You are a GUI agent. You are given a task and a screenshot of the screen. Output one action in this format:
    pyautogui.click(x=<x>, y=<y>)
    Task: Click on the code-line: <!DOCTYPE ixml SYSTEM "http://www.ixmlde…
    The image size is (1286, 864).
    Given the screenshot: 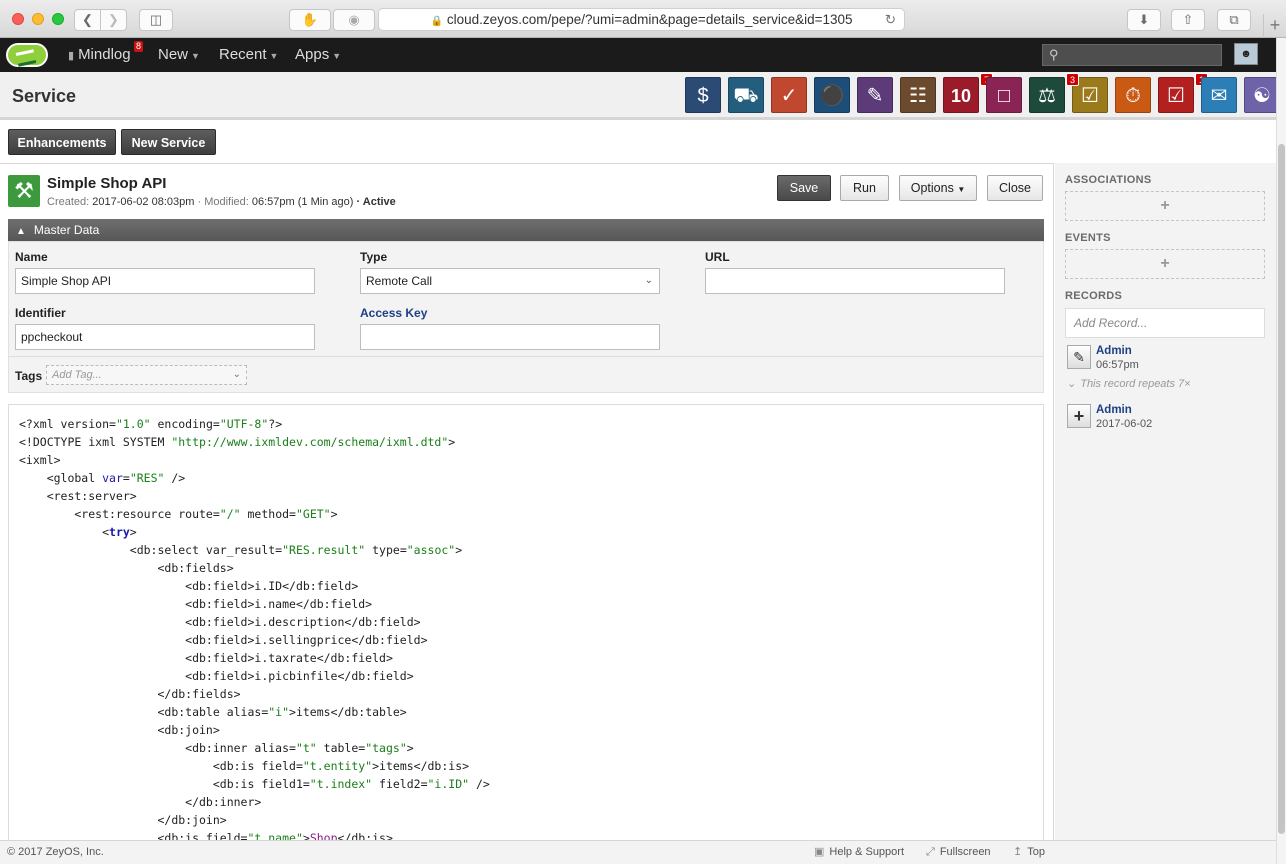 What is the action you would take?
    pyautogui.click(x=237, y=442)
    